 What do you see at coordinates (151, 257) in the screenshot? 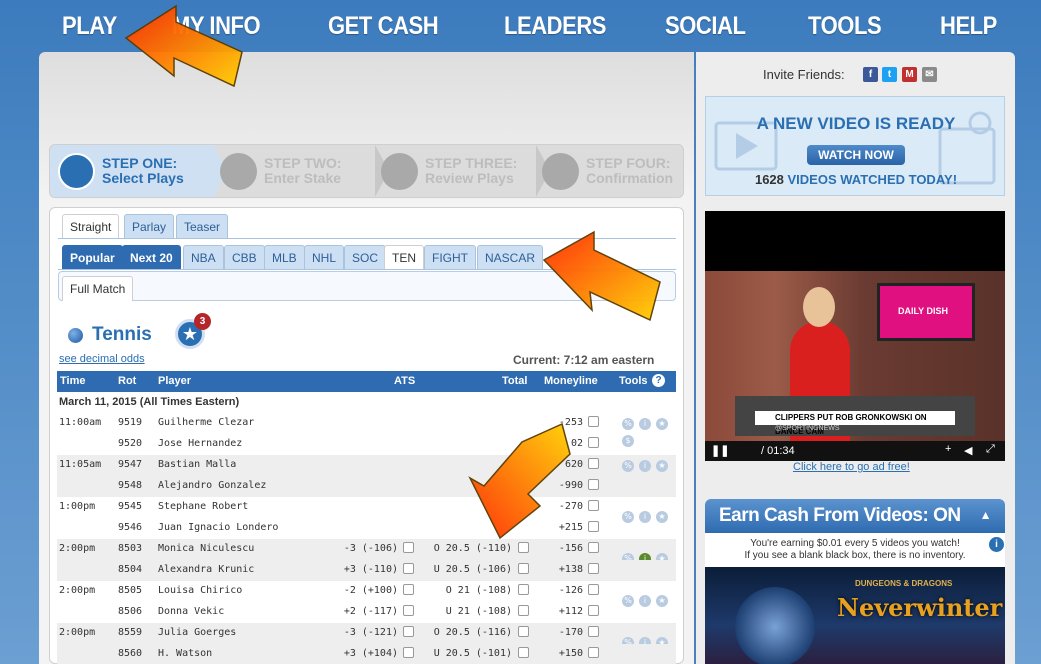
I see `tab-next-20: Next 20` at bounding box center [151, 257].